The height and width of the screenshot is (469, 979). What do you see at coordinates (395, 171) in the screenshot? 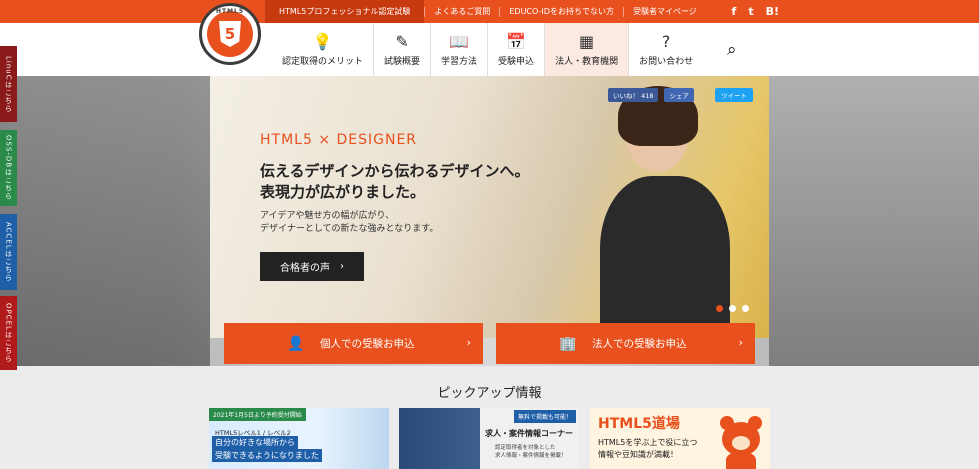
I see `hero-headline-line1: 伝えるデザインから伝わるデザインへ。` at bounding box center [395, 171].